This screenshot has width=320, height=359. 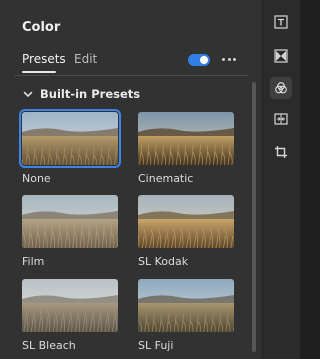 I want to click on preset-label: Film, so click(x=33, y=261).